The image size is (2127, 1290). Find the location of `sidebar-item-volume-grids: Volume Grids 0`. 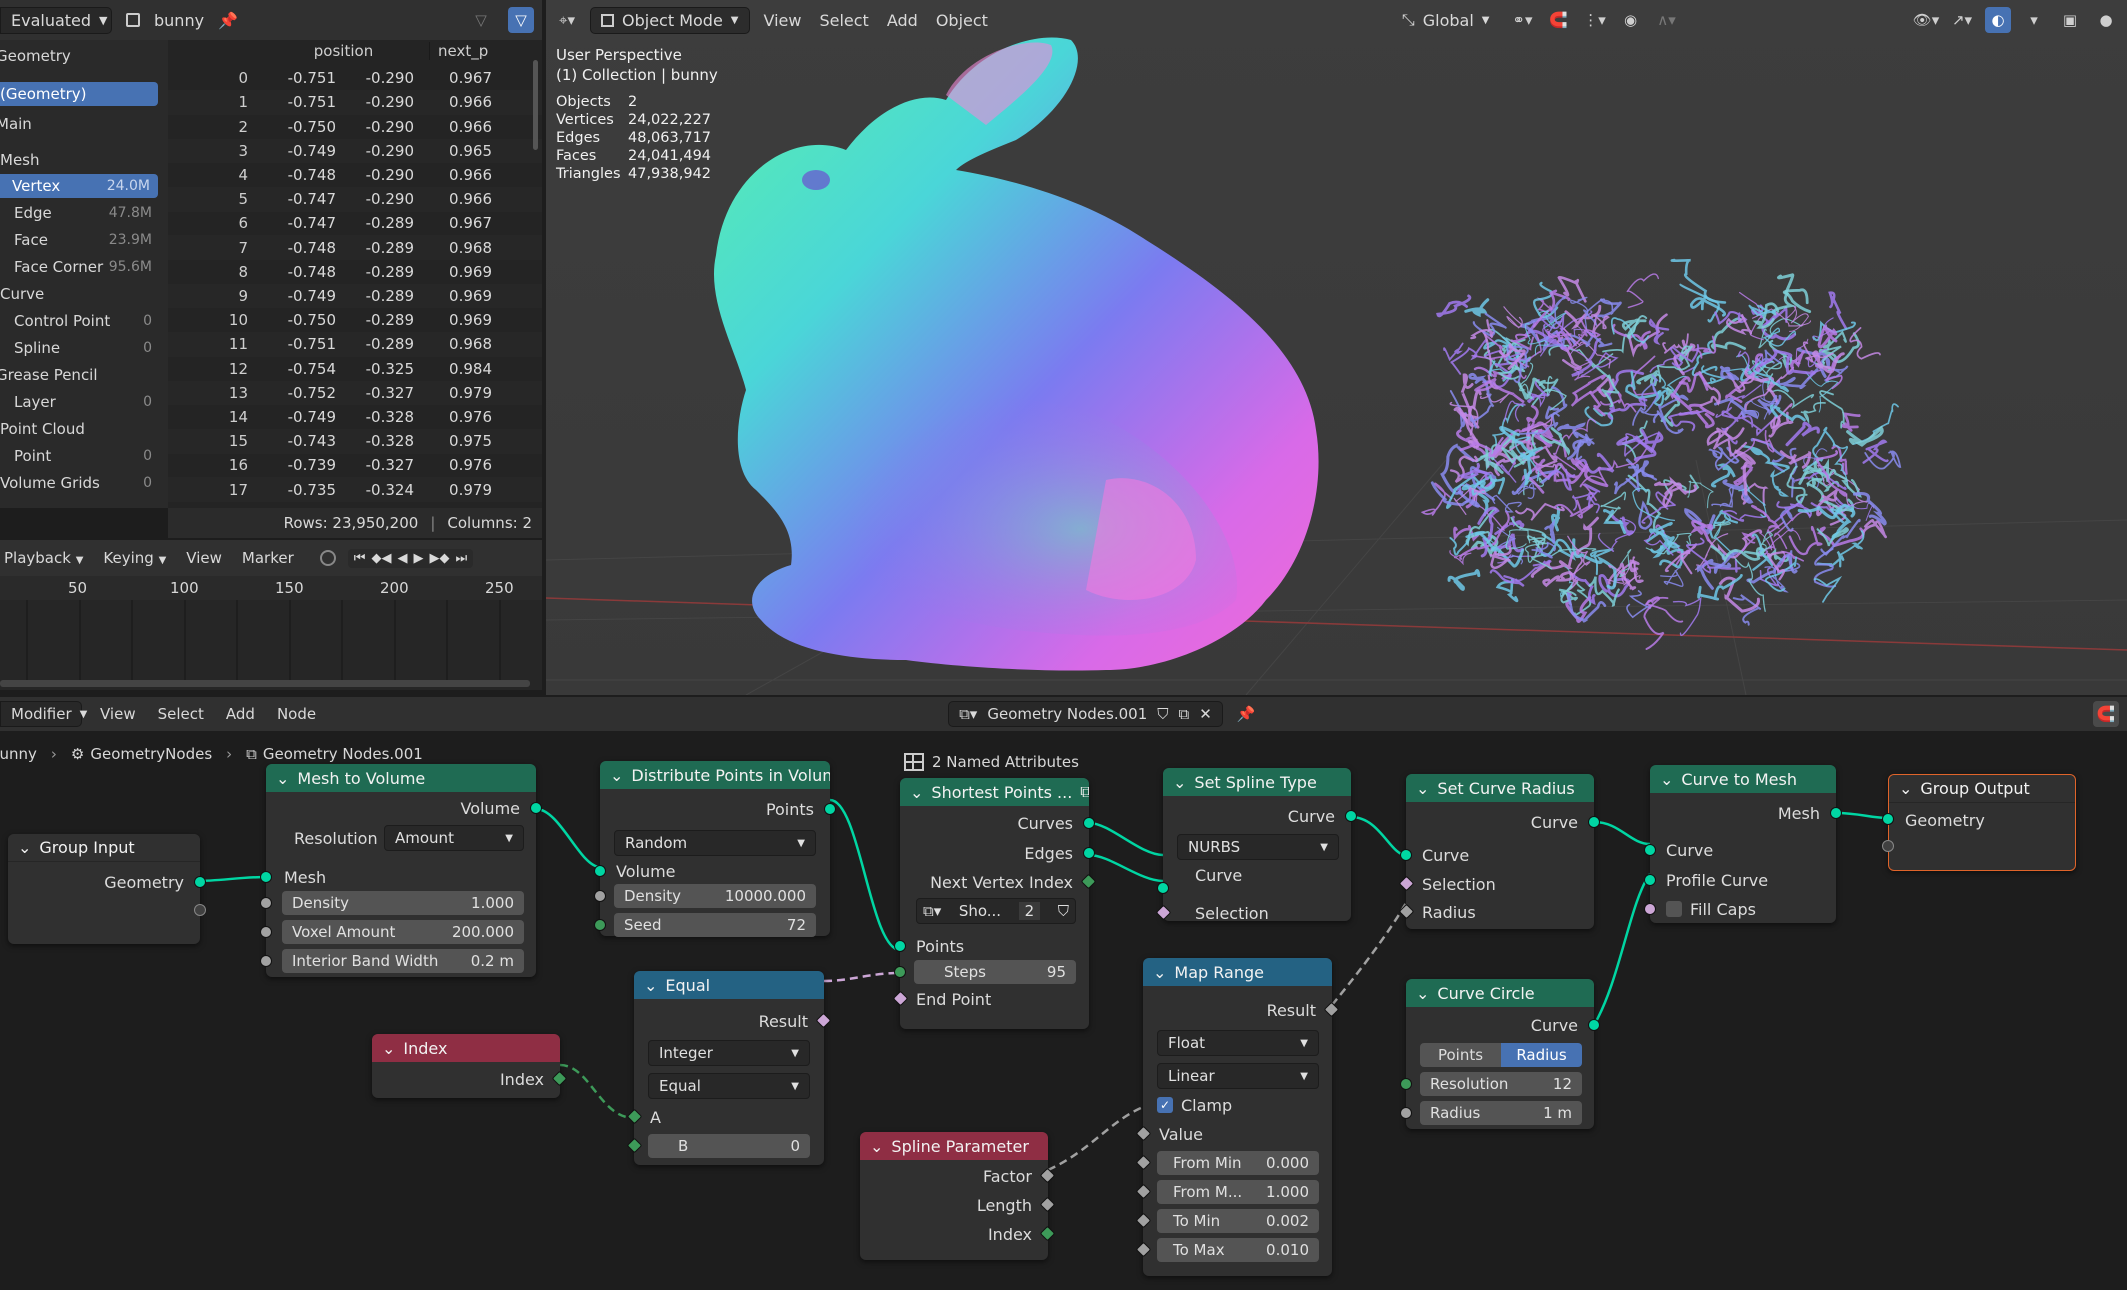

sidebar-item-volume-grids: Volume Grids 0 is located at coordinates (80, 483).